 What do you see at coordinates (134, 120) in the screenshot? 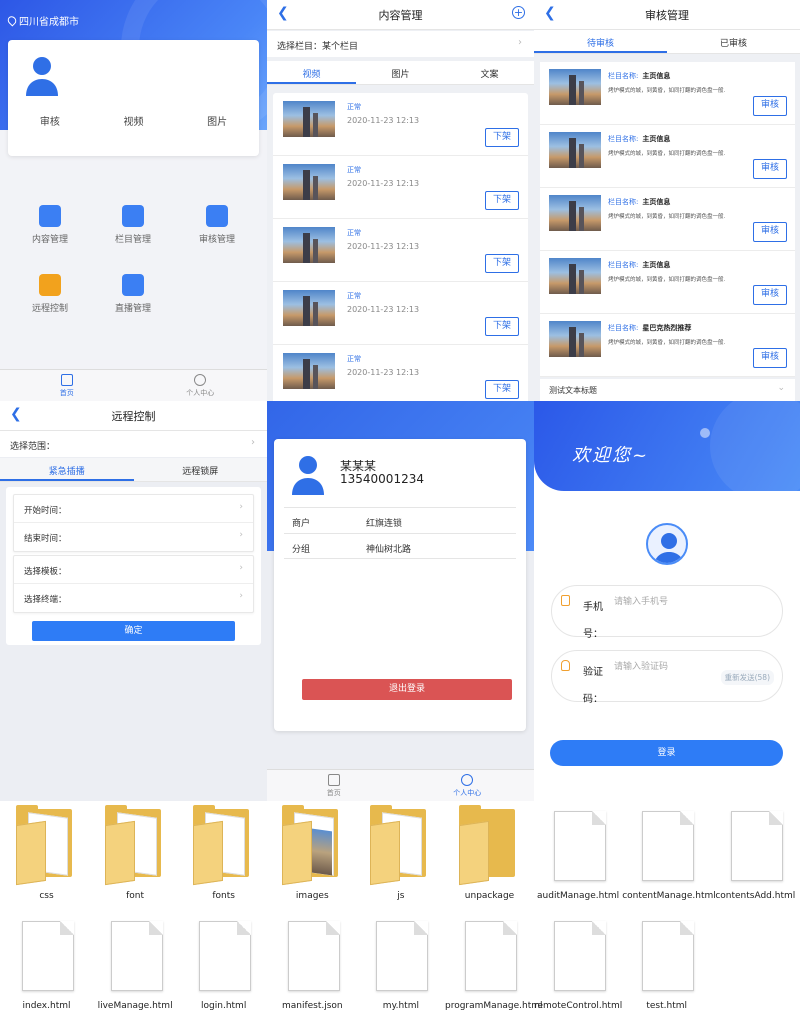
I see `home-tab-video: 视频` at bounding box center [134, 120].